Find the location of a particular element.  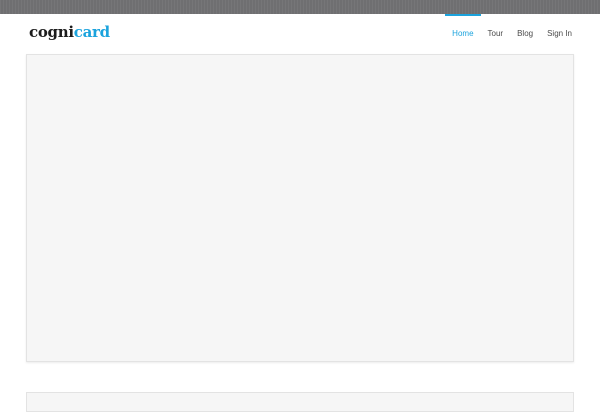

logo-text-primary: cogni is located at coordinates (51, 32).